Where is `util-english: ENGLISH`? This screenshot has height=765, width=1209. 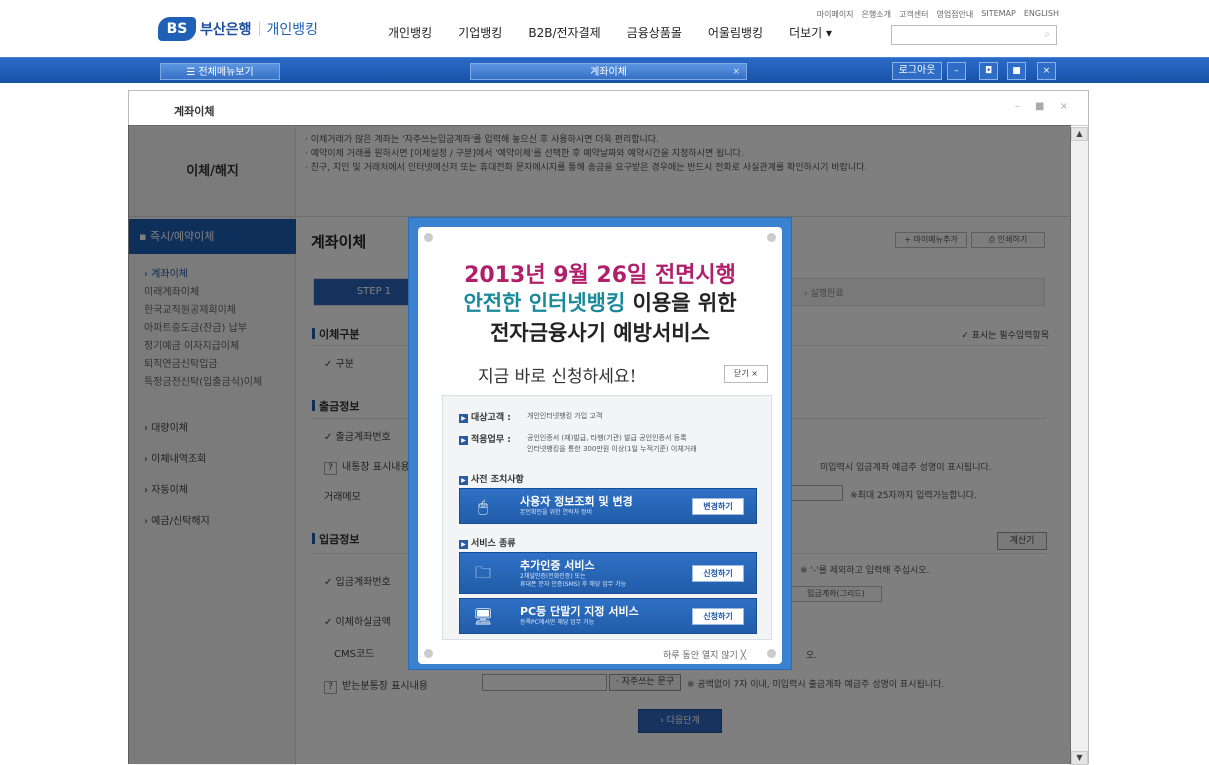 util-english: ENGLISH is located at coordinates (1041, 14).